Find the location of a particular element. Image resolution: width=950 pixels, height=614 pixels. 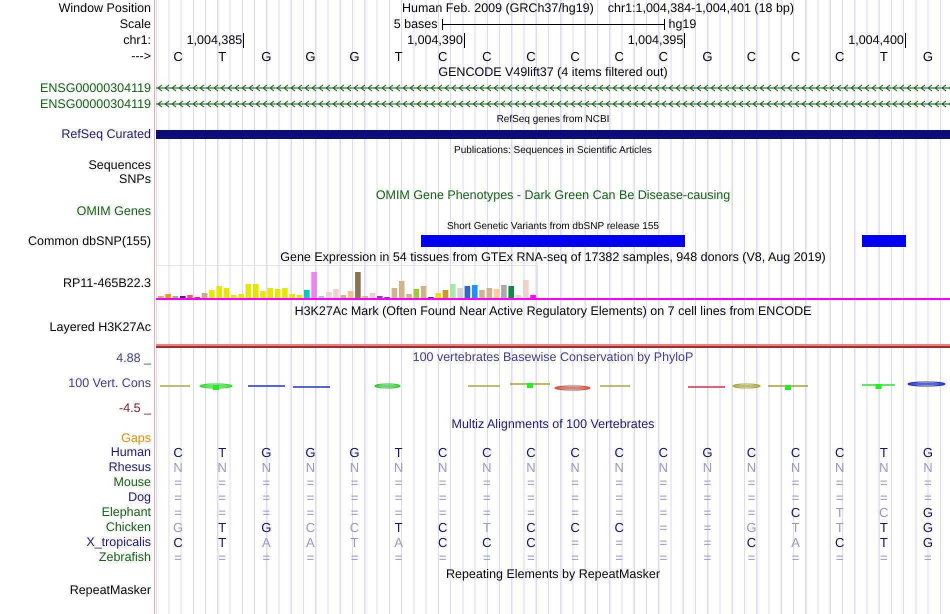

track-label: chr1: is located at coordinates (136, 40).